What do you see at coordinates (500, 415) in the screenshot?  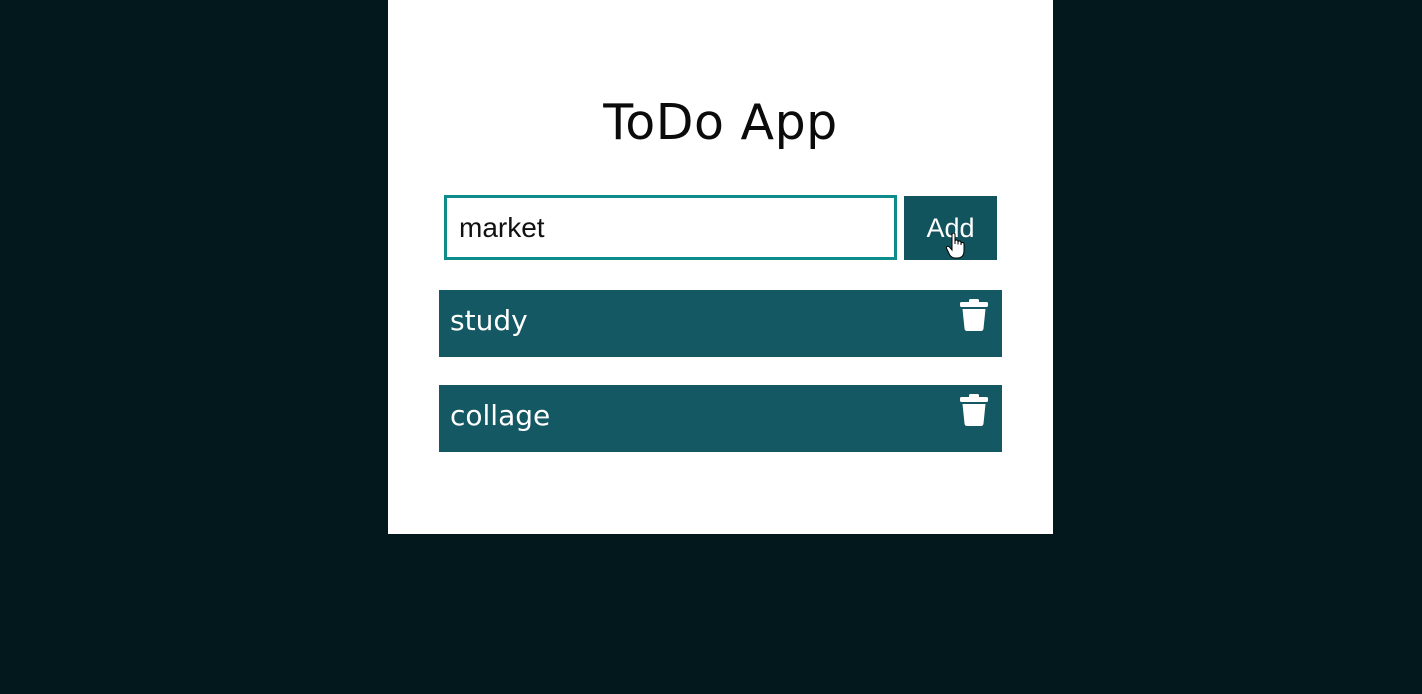 I see `todo-text: collage` at bounding box center [500, 415].